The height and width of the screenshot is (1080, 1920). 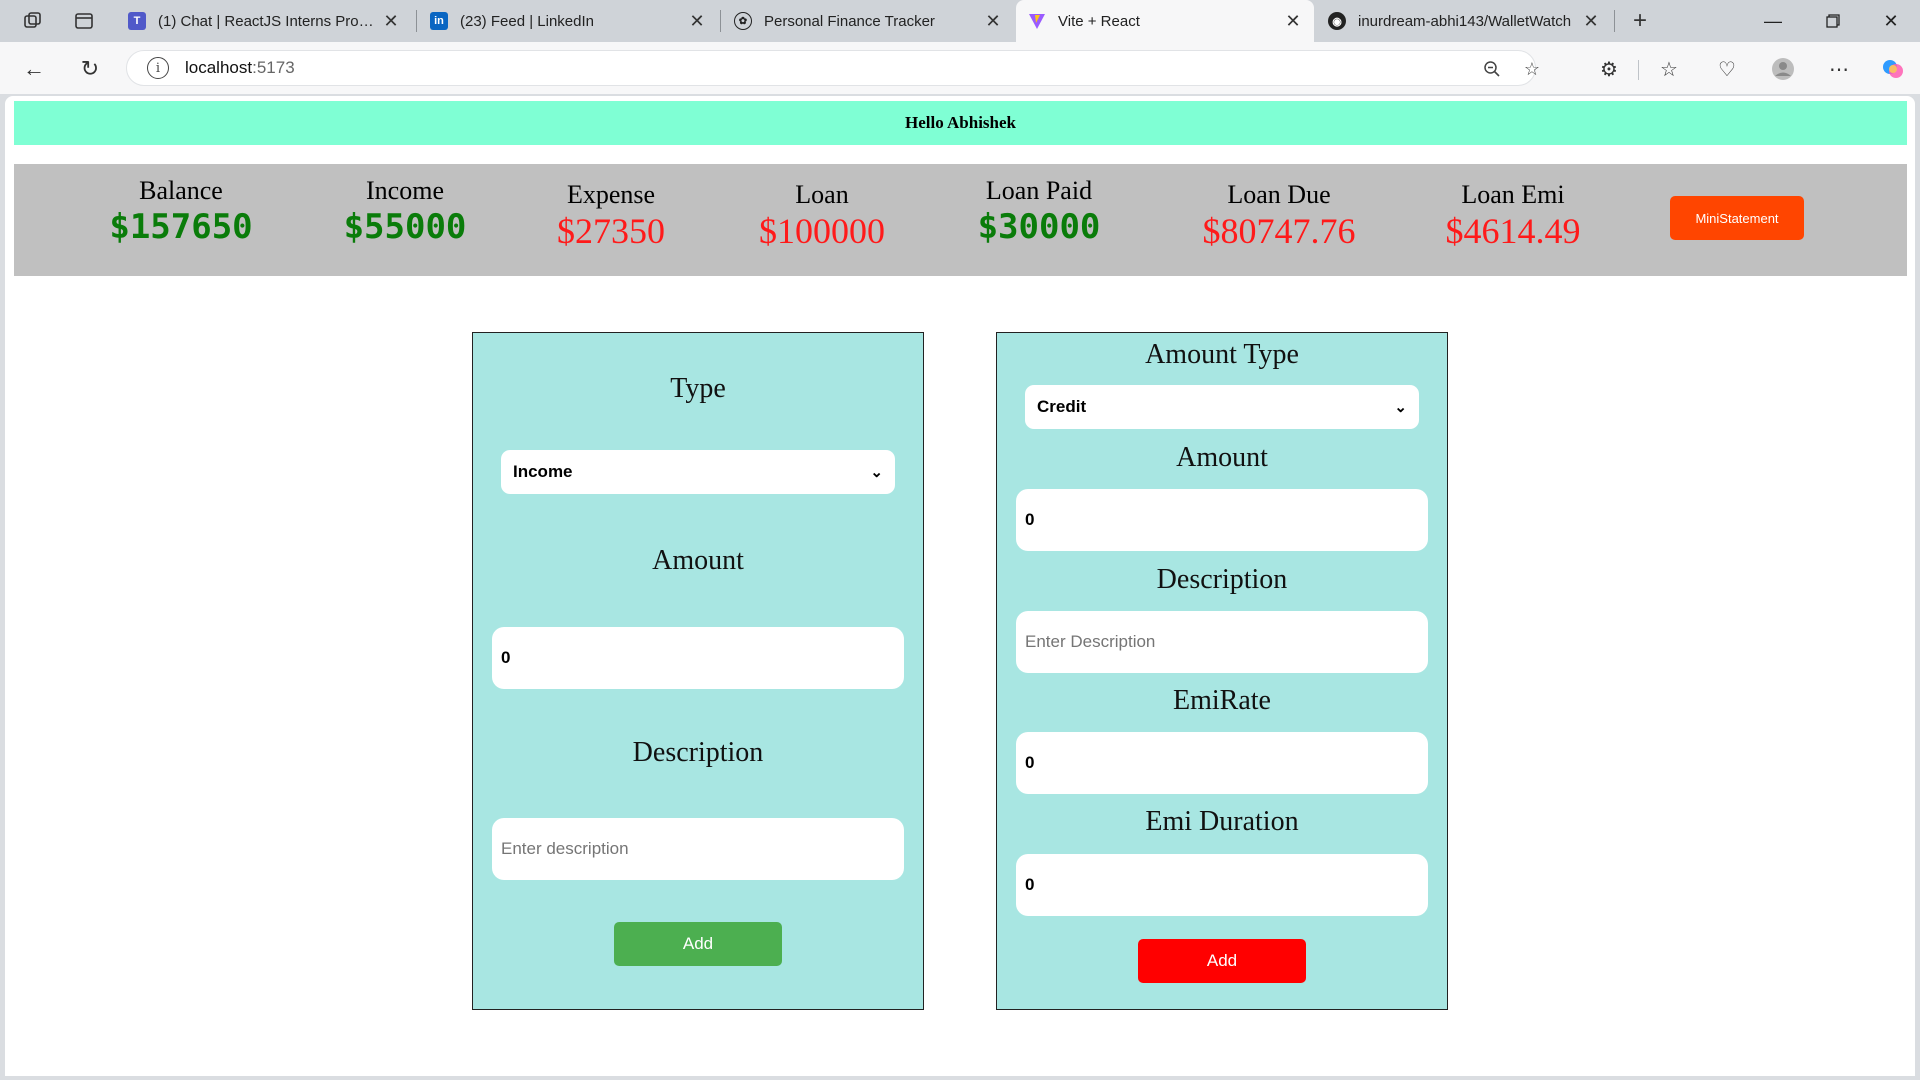 I want to click on stat-value: $100000, so click(x=822, y=231).